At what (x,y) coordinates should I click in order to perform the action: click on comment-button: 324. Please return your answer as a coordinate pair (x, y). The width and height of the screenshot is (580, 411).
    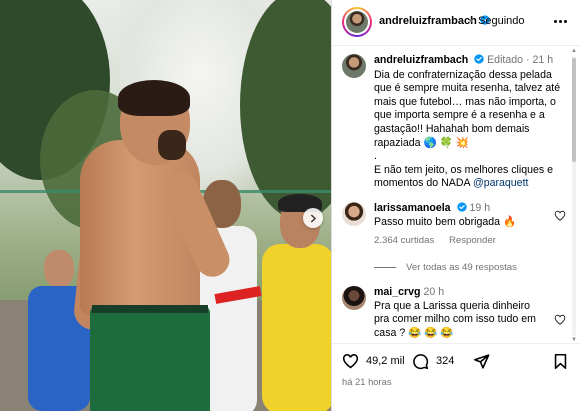
    Looking at the image, I should click on (433, 361).